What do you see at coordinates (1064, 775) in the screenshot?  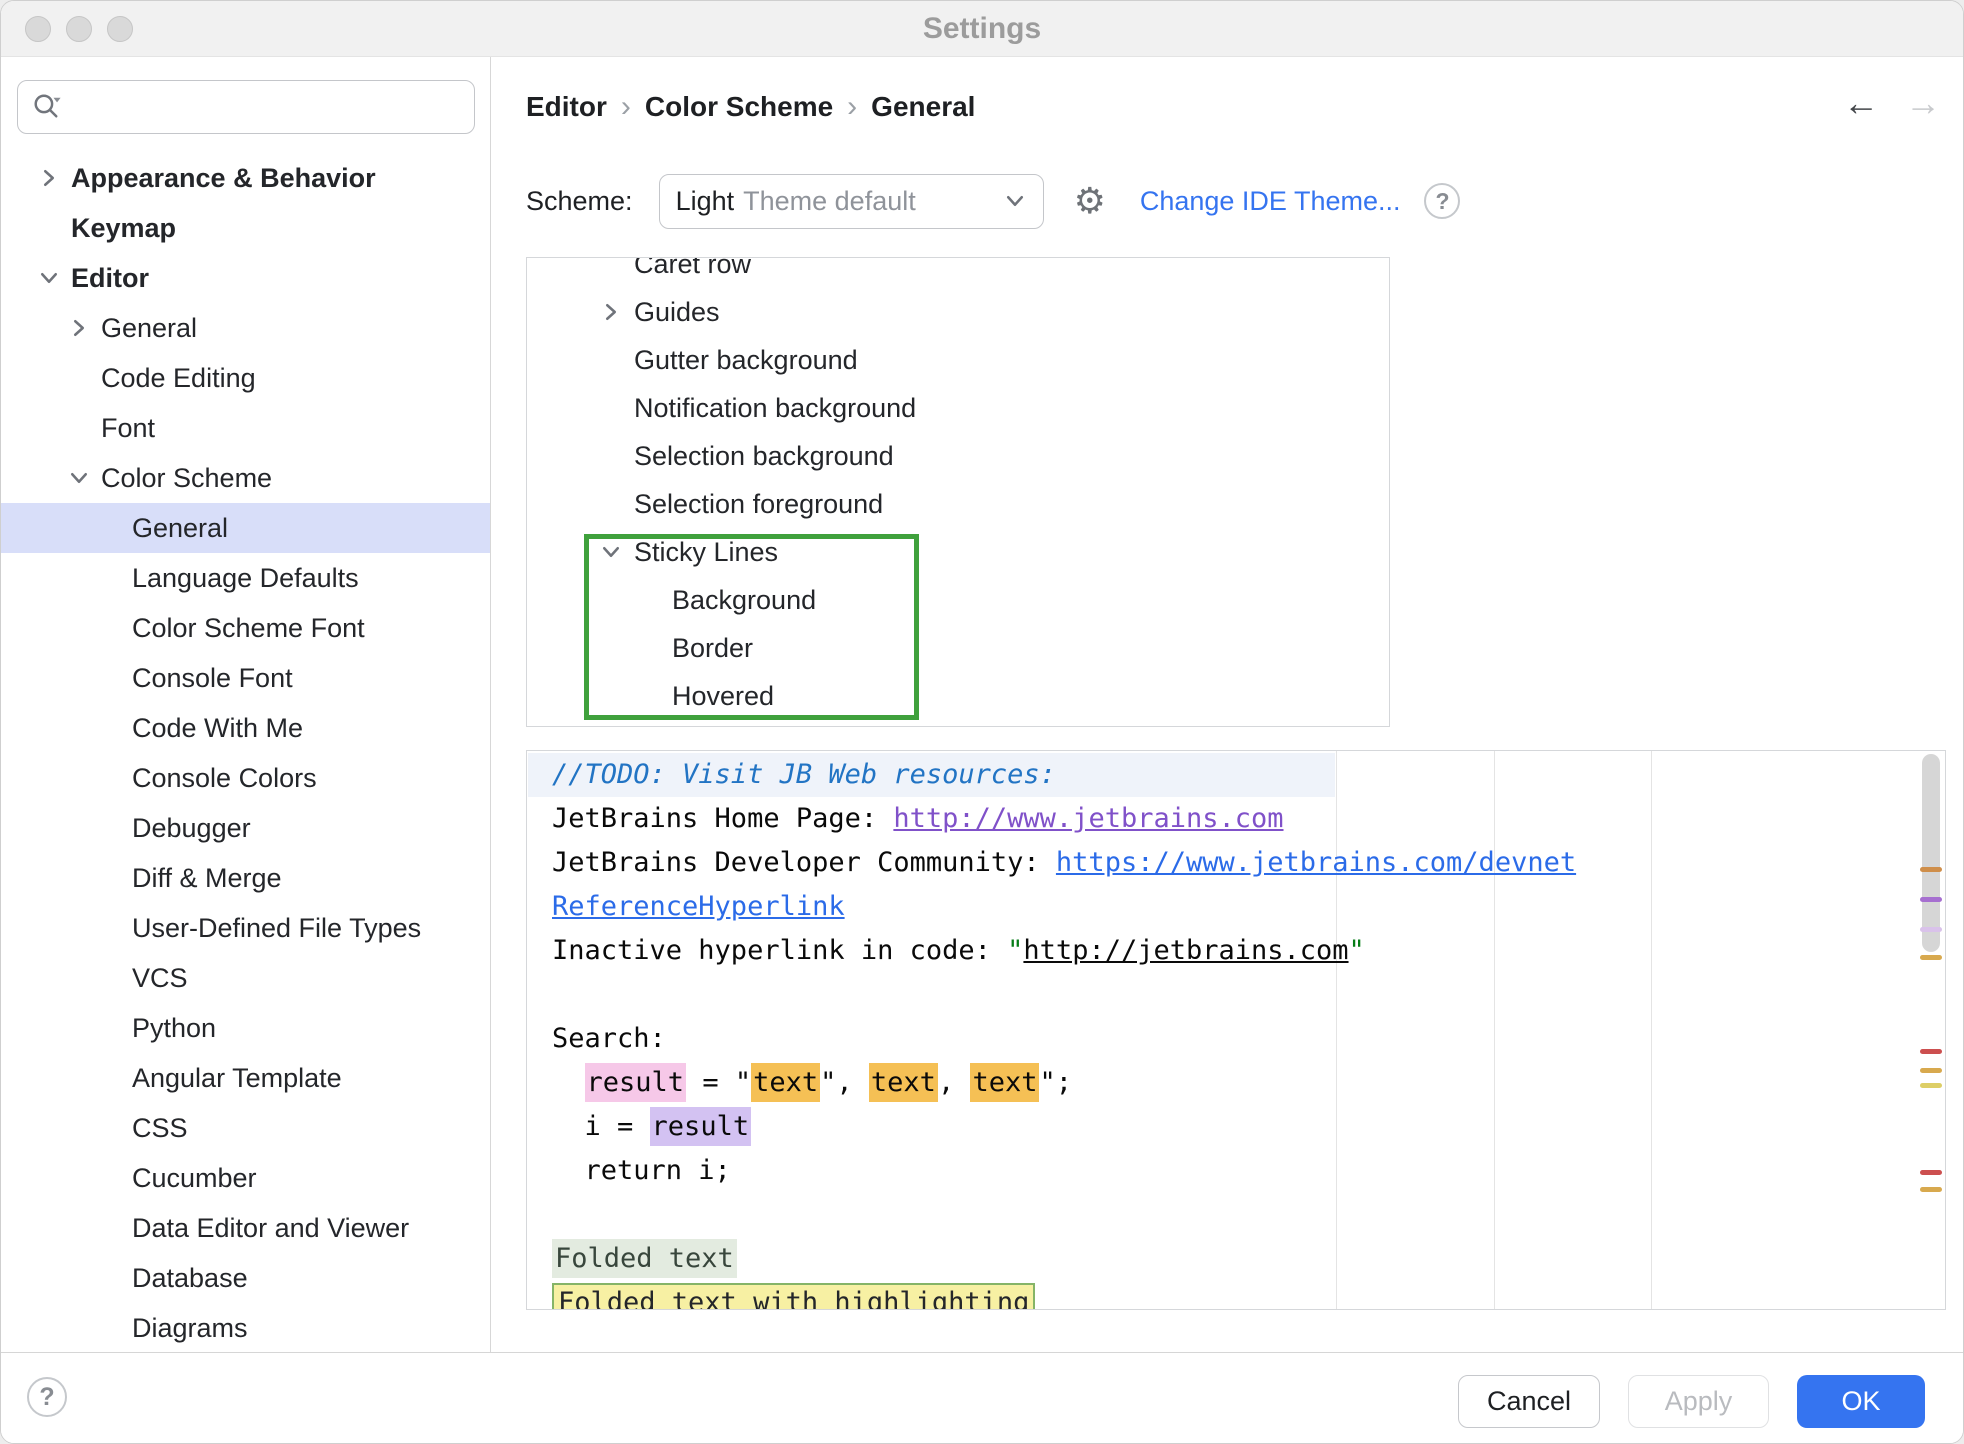 I see `code-line: //TODO: Visit JB Web resources:` at bounding box center [1064, 775].